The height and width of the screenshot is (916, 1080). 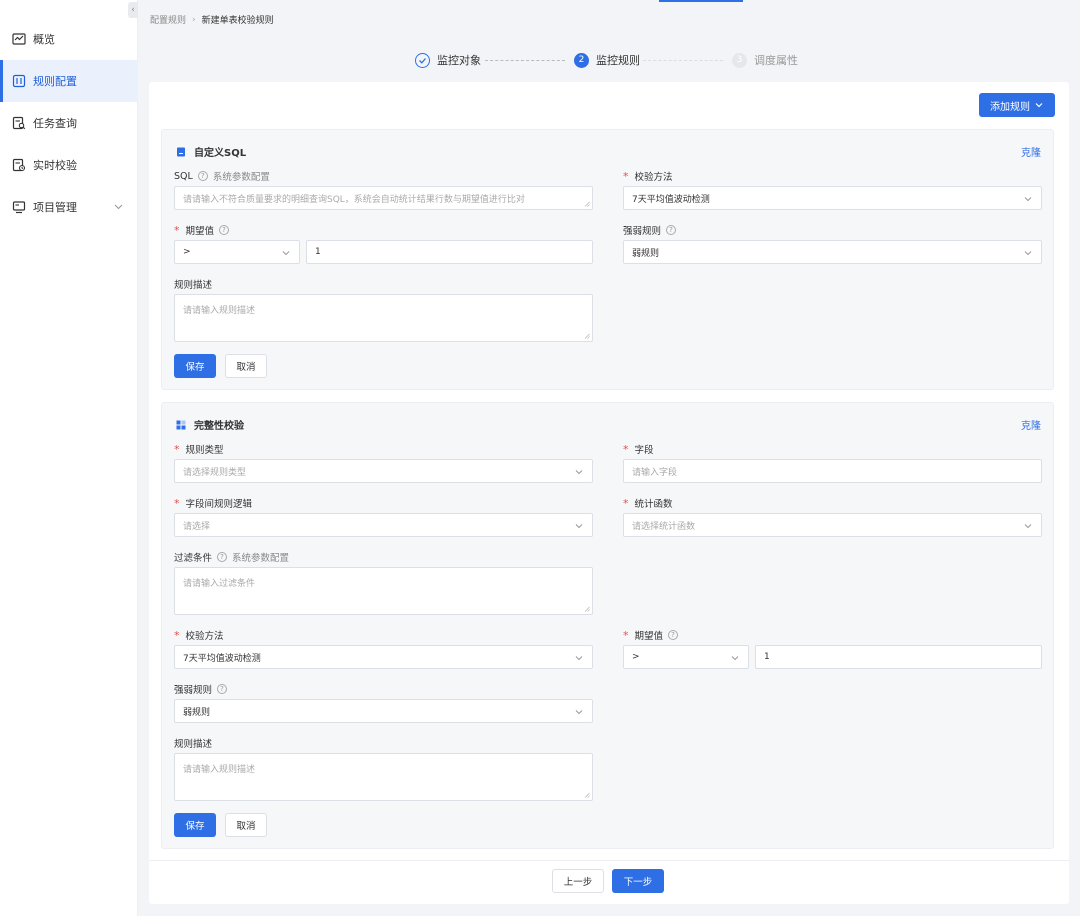 I want to click on card-title: 完整性校验, so click(x=210, y=424).